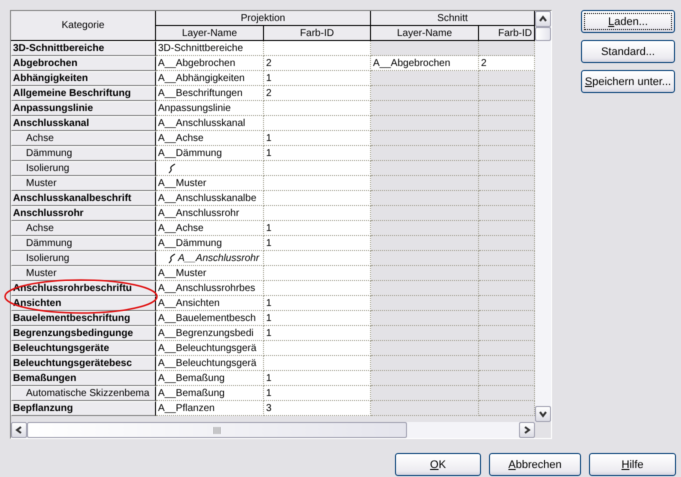  What do you see at coordinates (210, 78) in the screenshot?
I see `layer-name-cell: A__Abhängigkeiten` at bounding box center [210, 78].